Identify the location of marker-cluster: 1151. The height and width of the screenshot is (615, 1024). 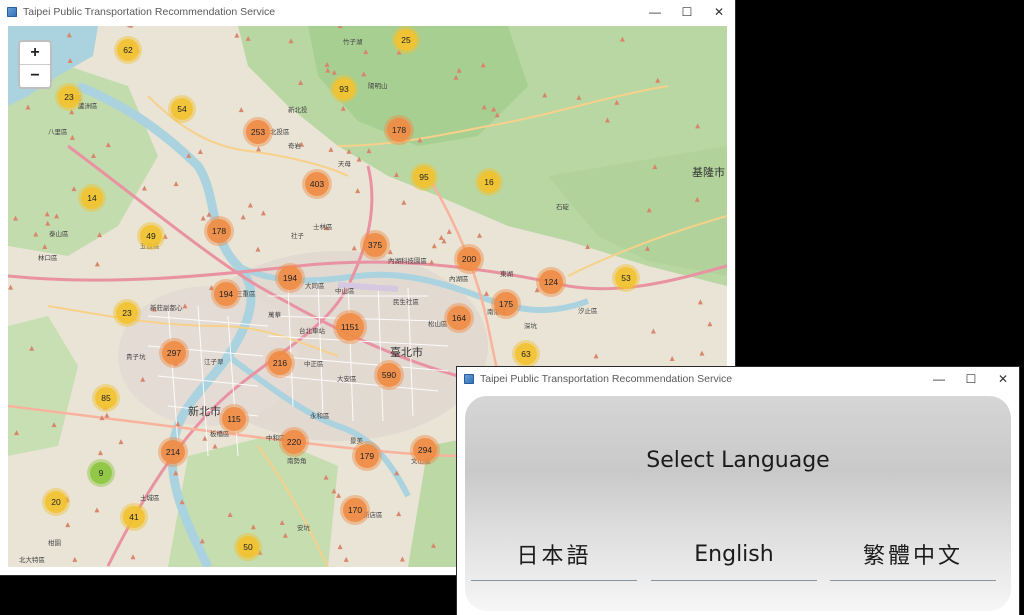
(350, 327).